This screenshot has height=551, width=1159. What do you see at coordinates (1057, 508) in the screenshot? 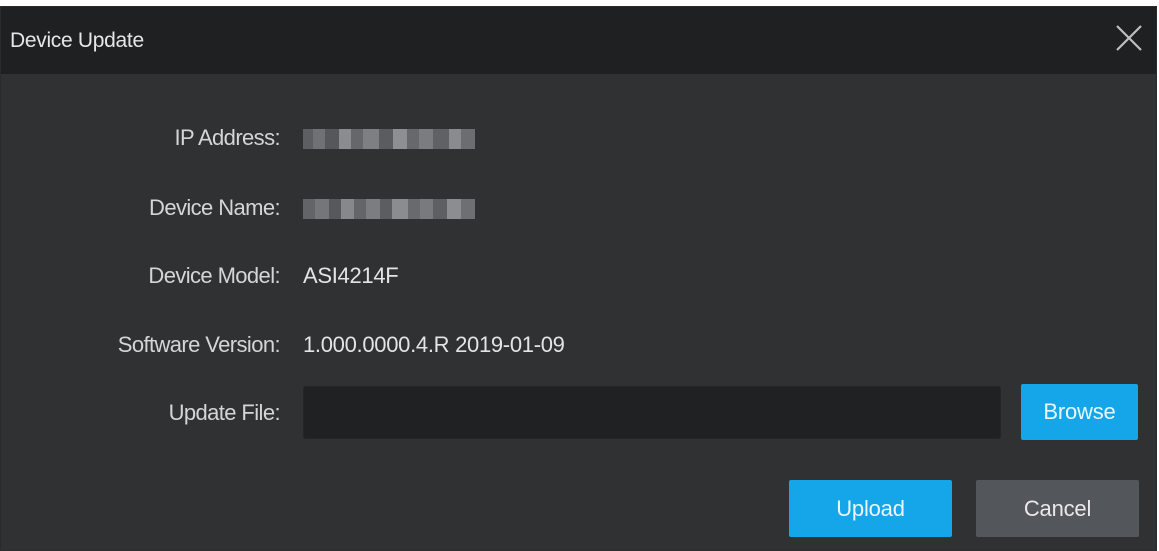
I see `cancel-button: Cancel` at bounding box center [1057, 508].